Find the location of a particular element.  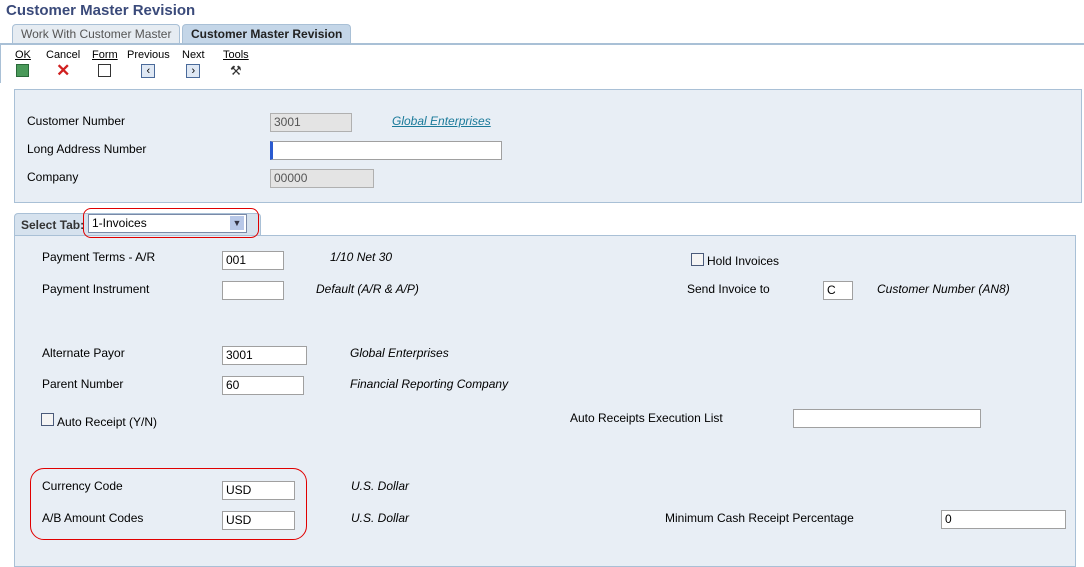

send-invoice-label: Send Invoice to is located at coordinates (728, 289).